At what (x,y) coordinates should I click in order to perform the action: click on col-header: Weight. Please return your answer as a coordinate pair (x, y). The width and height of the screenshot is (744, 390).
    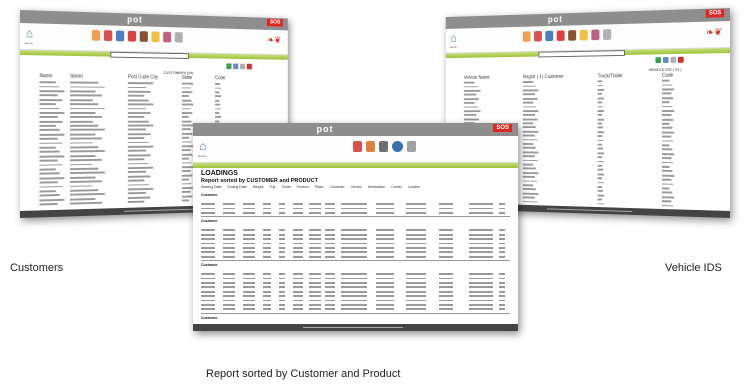
    Looking at the image, I should click on (258, 187).